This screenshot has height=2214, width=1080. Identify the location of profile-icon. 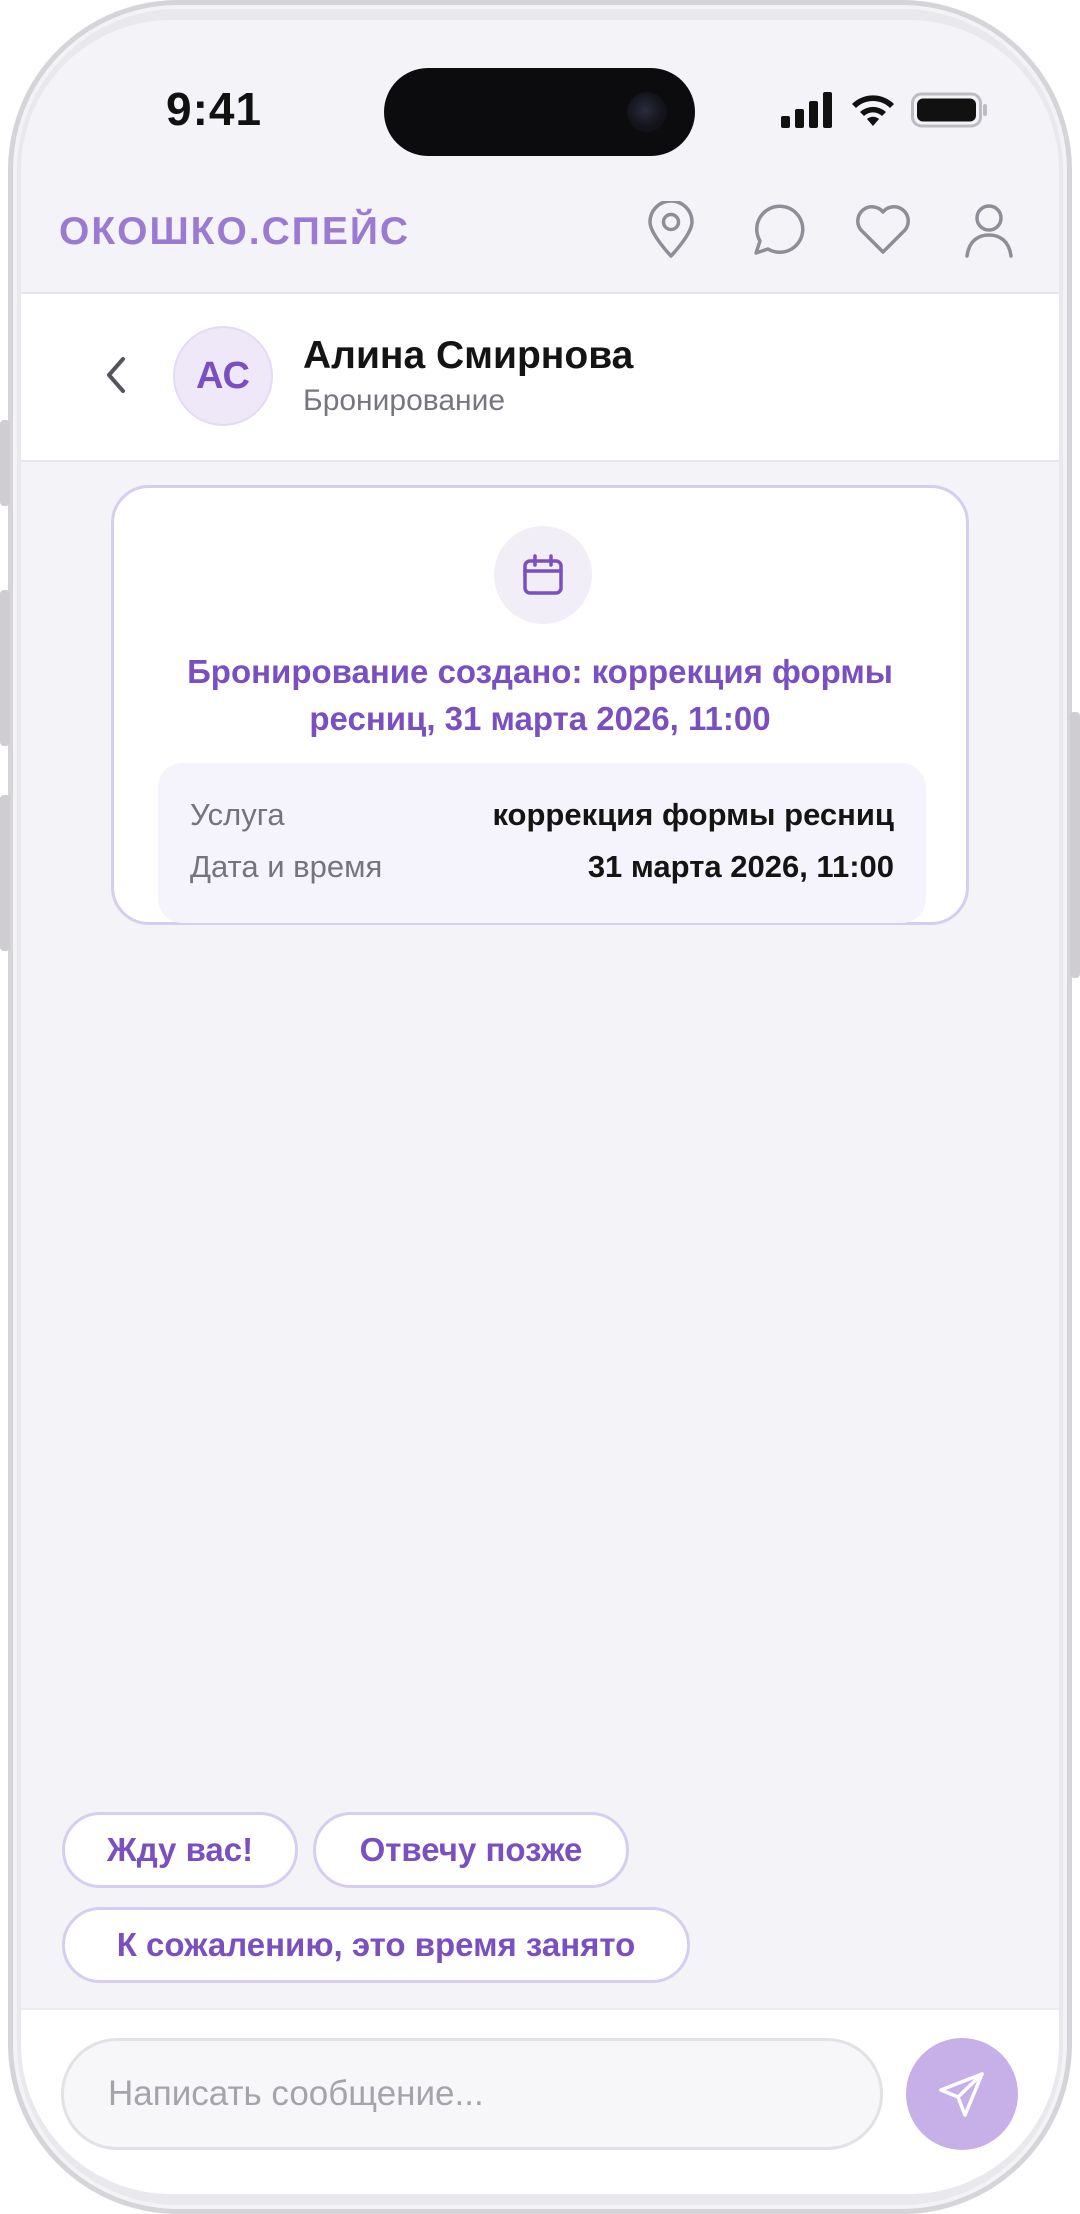
(989, 230).